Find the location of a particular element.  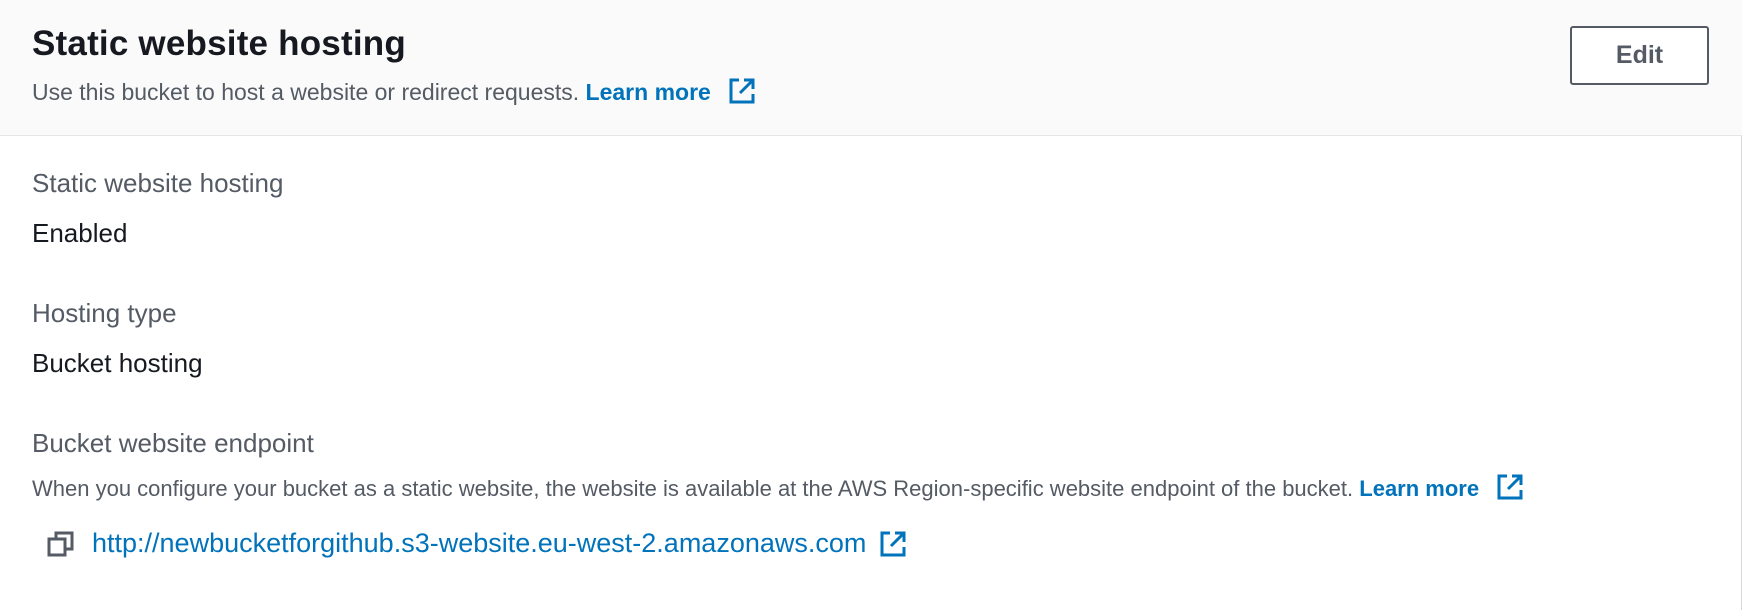

hosting-status-value: Enabled is located at coordinates (80, 233).